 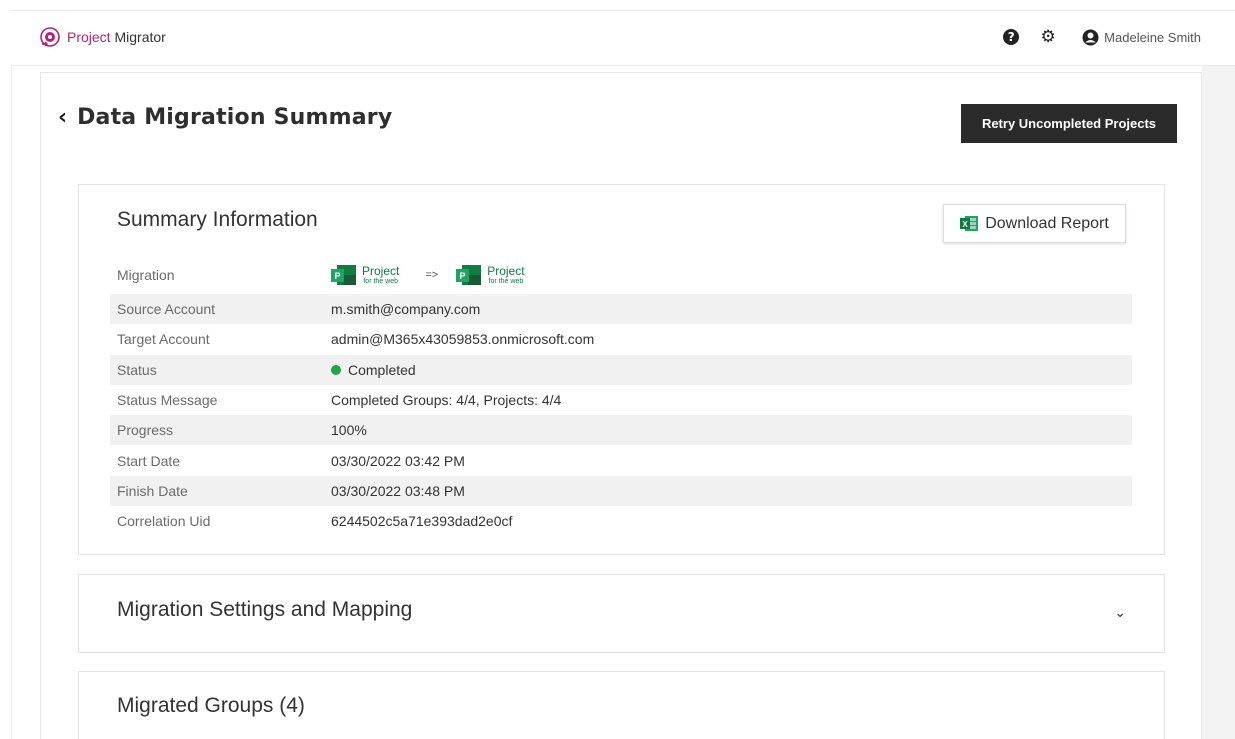 I want to click on svg-text: X, so click(x=966, y=224).